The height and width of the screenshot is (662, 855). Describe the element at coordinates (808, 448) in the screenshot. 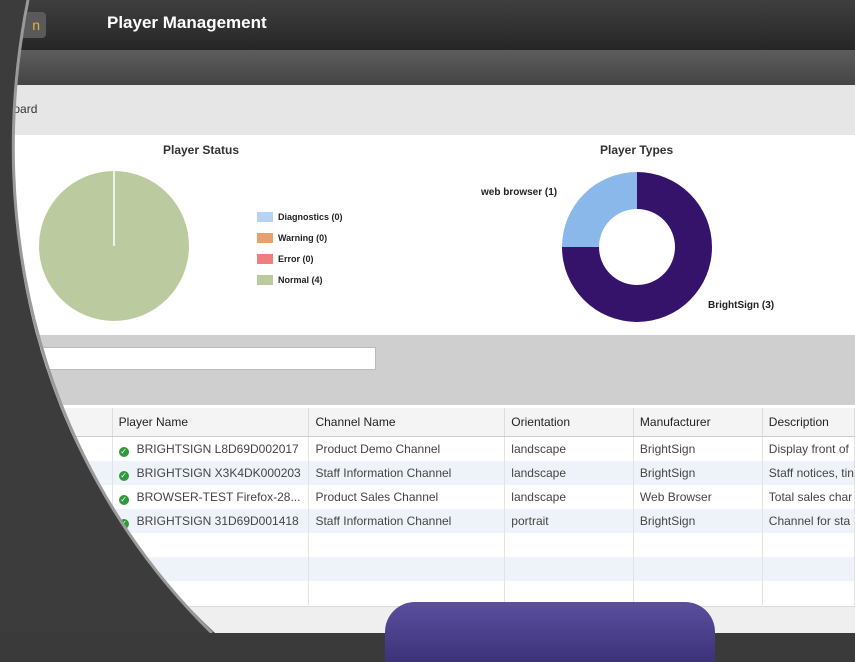

I see `cell-description: Display front of` at that location.